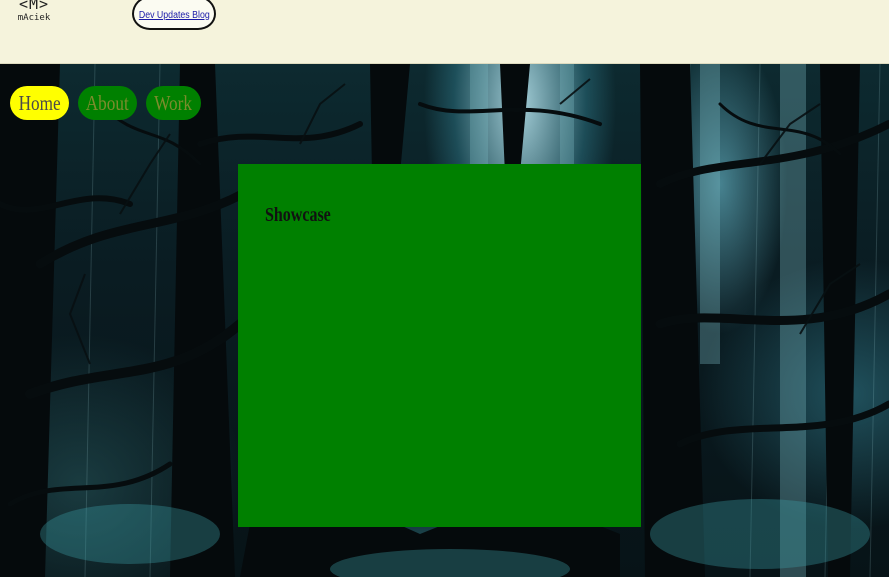  What do you see at coordinates (34, 18) in the screenshot?
I see `logo-text: mAciek` at bounding box center [34, 18].